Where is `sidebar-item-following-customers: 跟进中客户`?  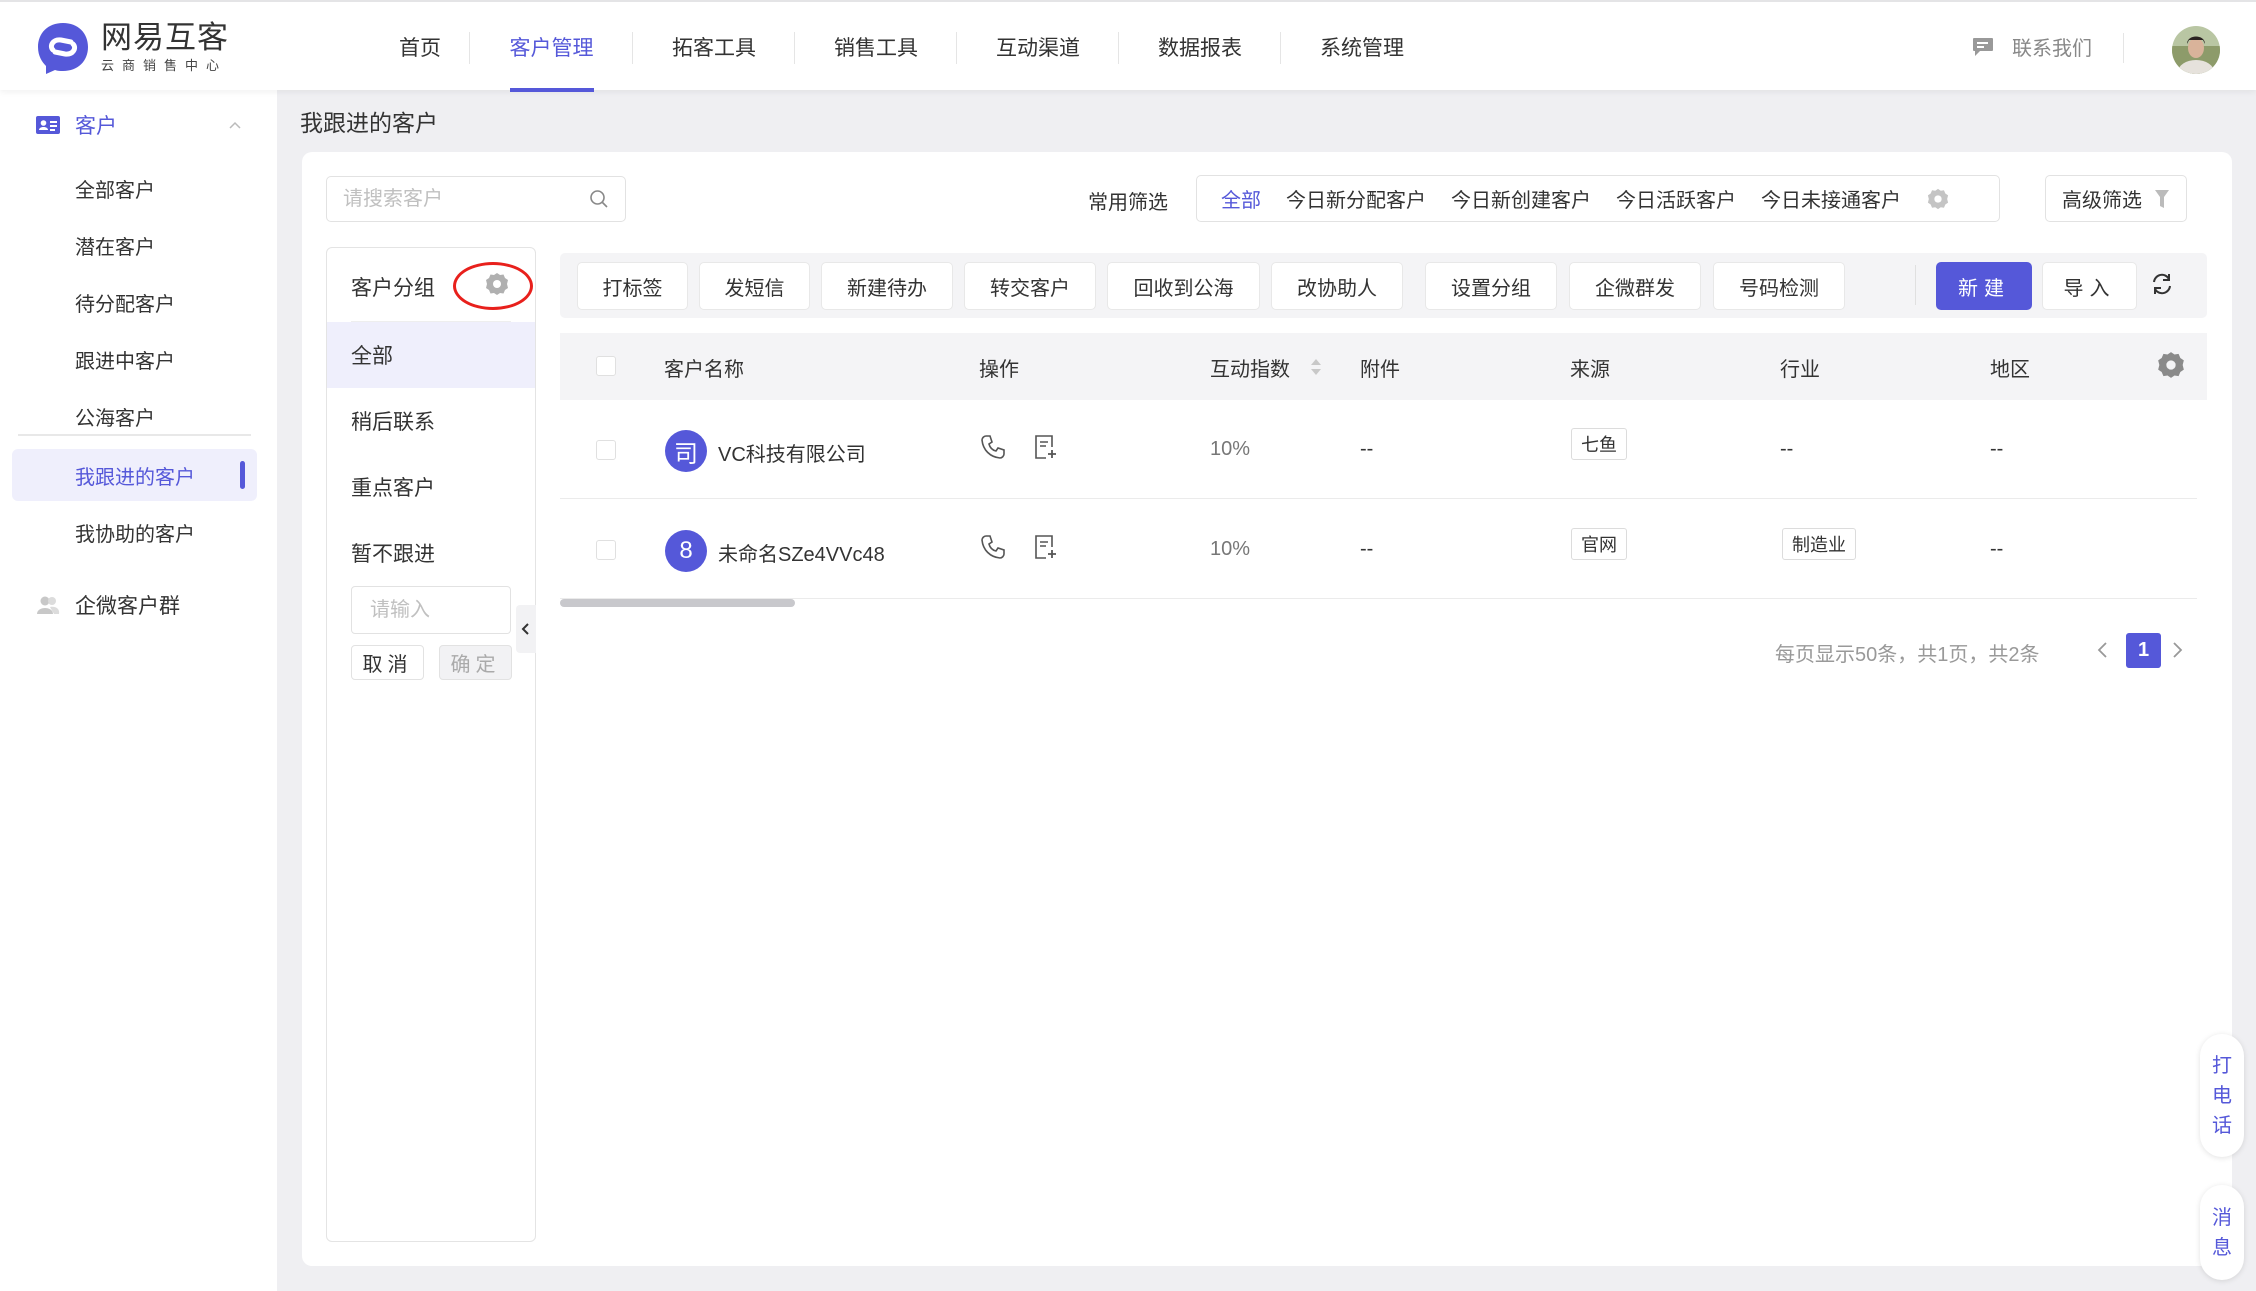
sidebar-item-following-customers: 跟进中客户 is located at coordinates (134, 359).